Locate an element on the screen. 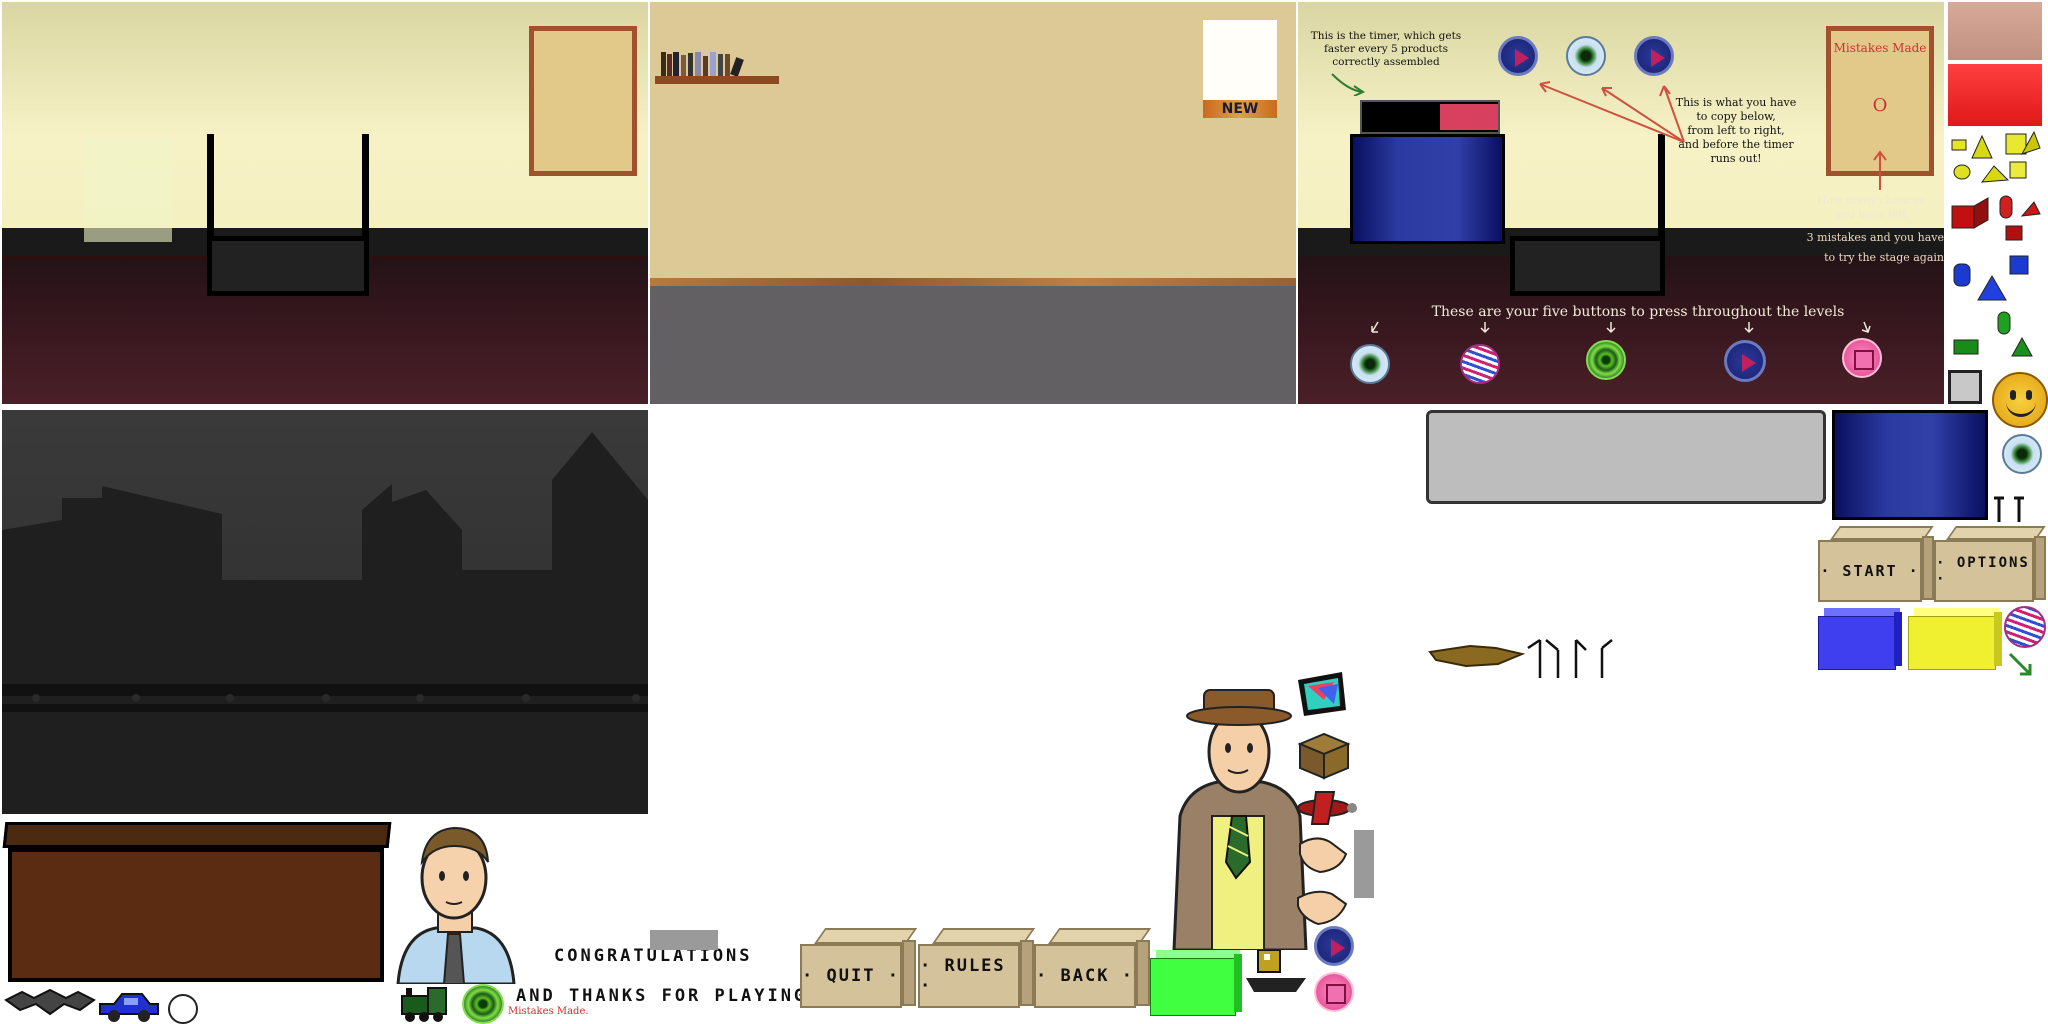  notice-paper is located at coordinates (1240, 61).